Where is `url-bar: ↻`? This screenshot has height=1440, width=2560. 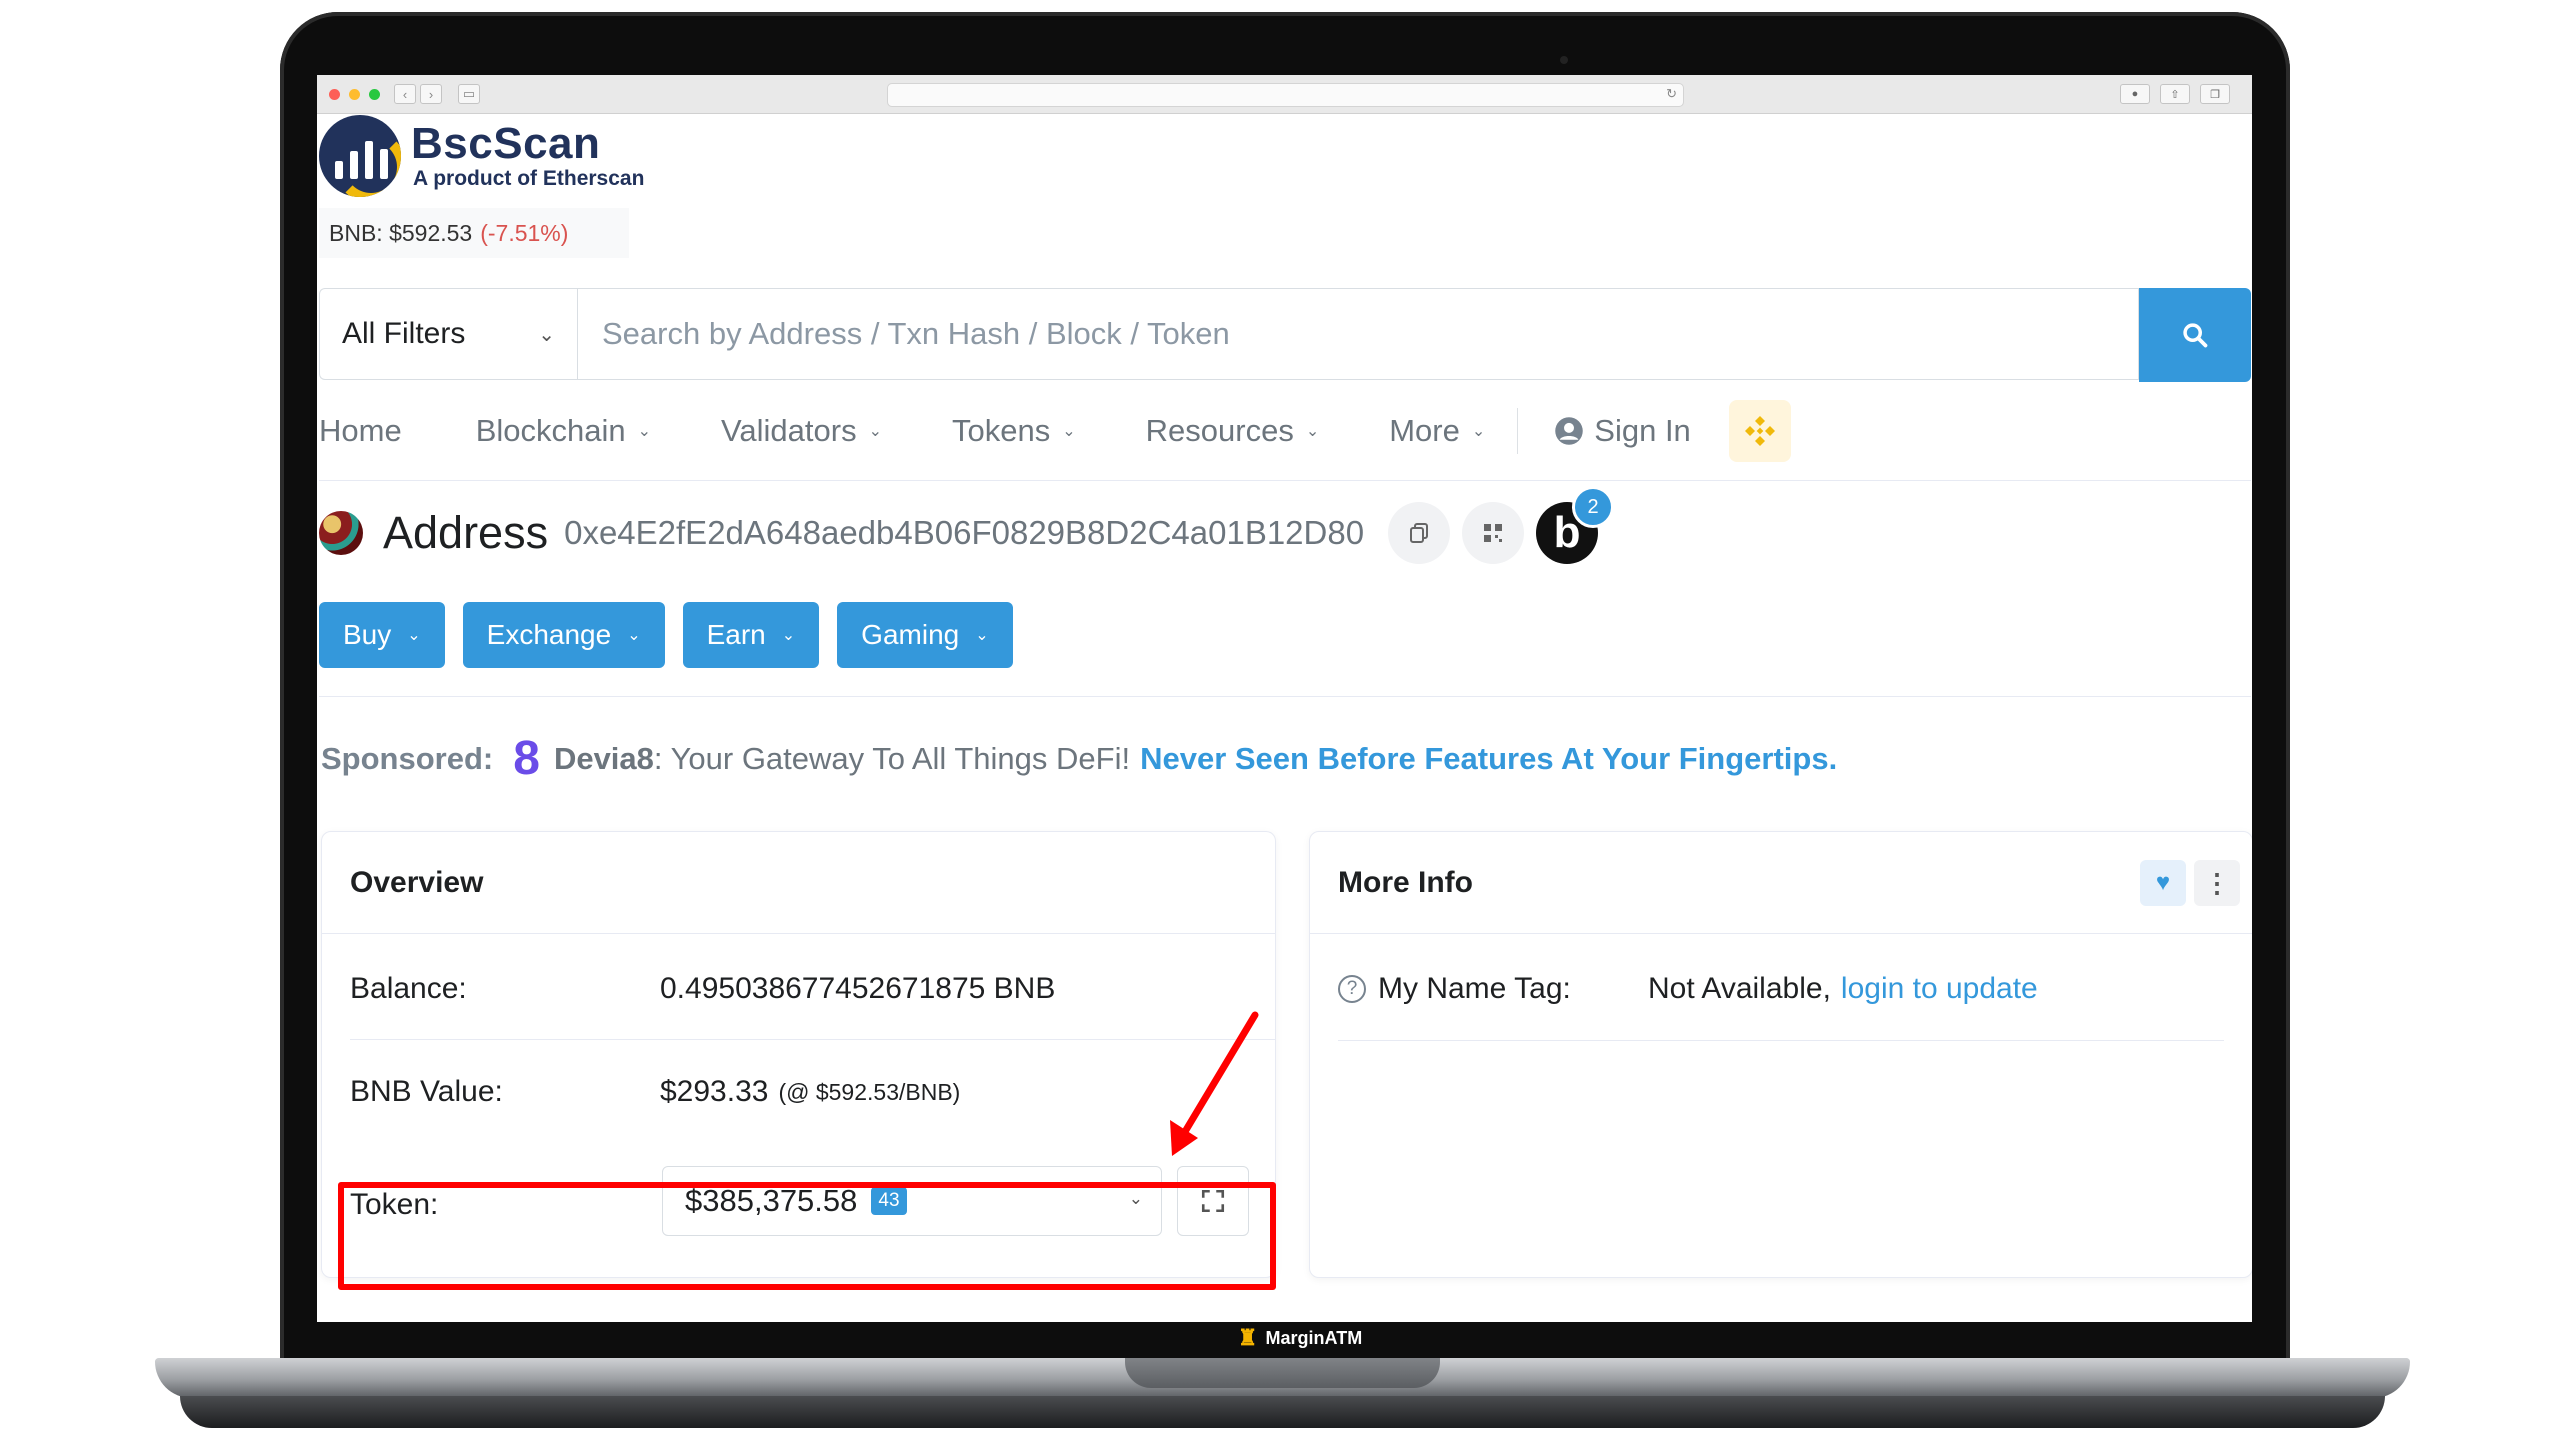
url-bar: ↻ is located at coordinates (1285, 95).